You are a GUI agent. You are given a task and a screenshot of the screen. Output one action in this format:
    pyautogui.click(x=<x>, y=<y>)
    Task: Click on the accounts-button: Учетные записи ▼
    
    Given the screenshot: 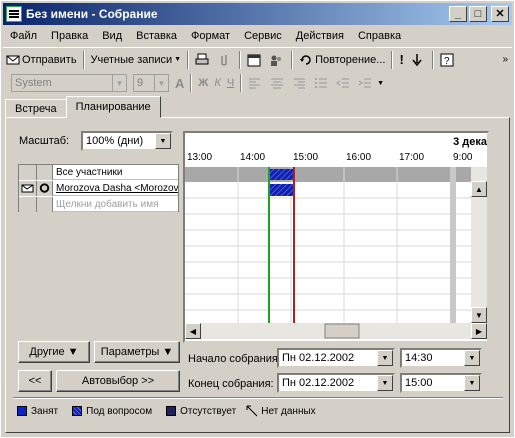 What is the action you would take?
    pyautogui.click(x=136, y=60)
    